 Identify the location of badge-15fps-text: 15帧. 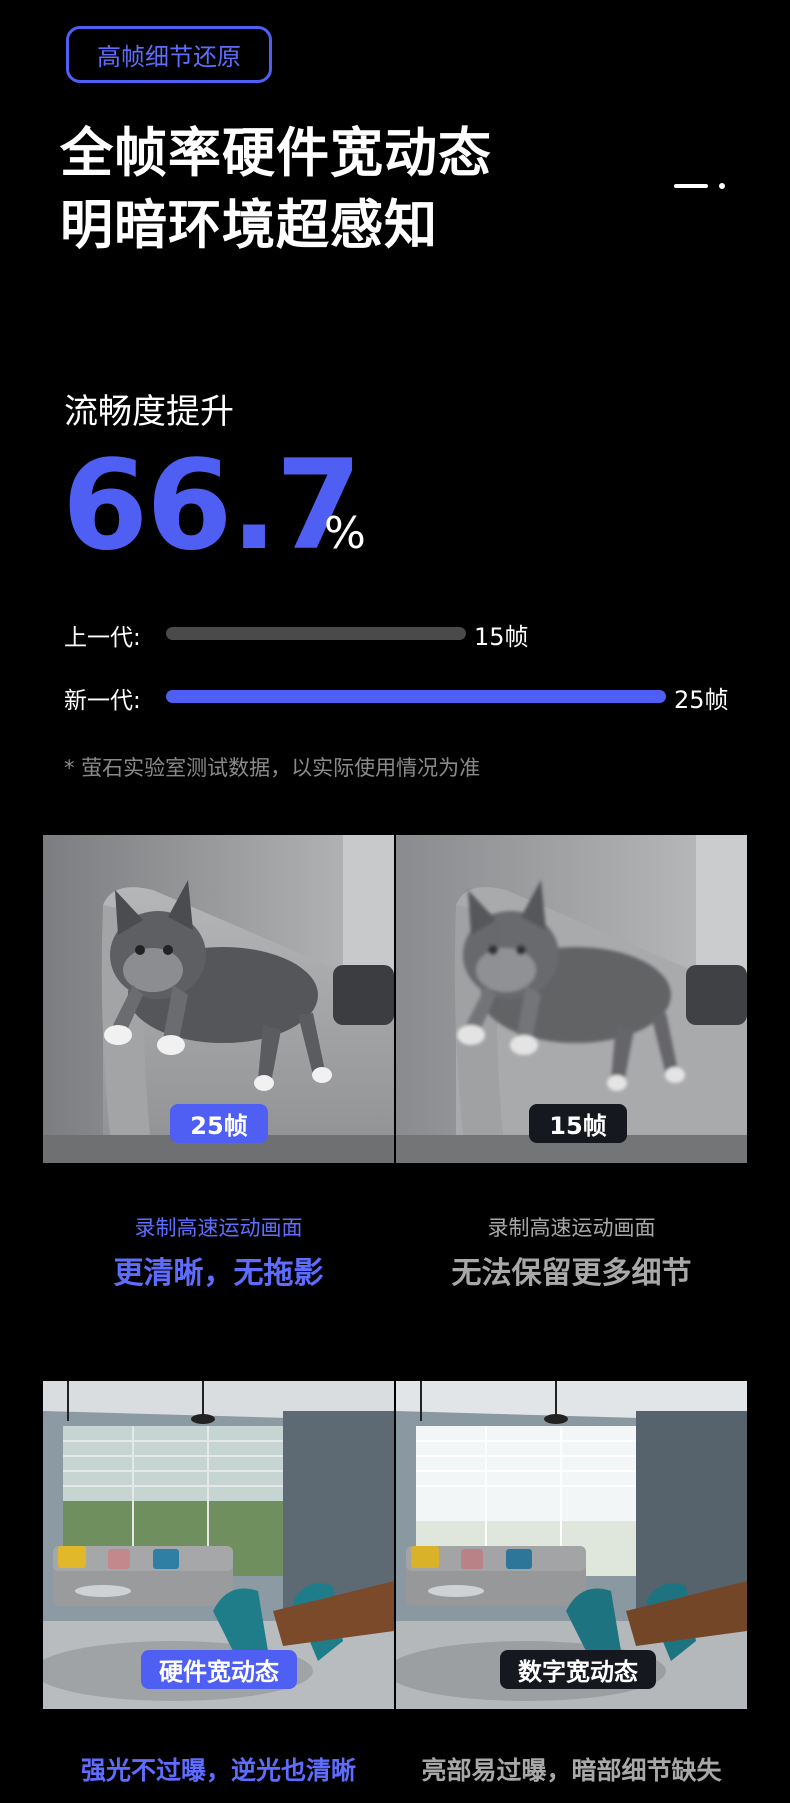
(578, 1126).